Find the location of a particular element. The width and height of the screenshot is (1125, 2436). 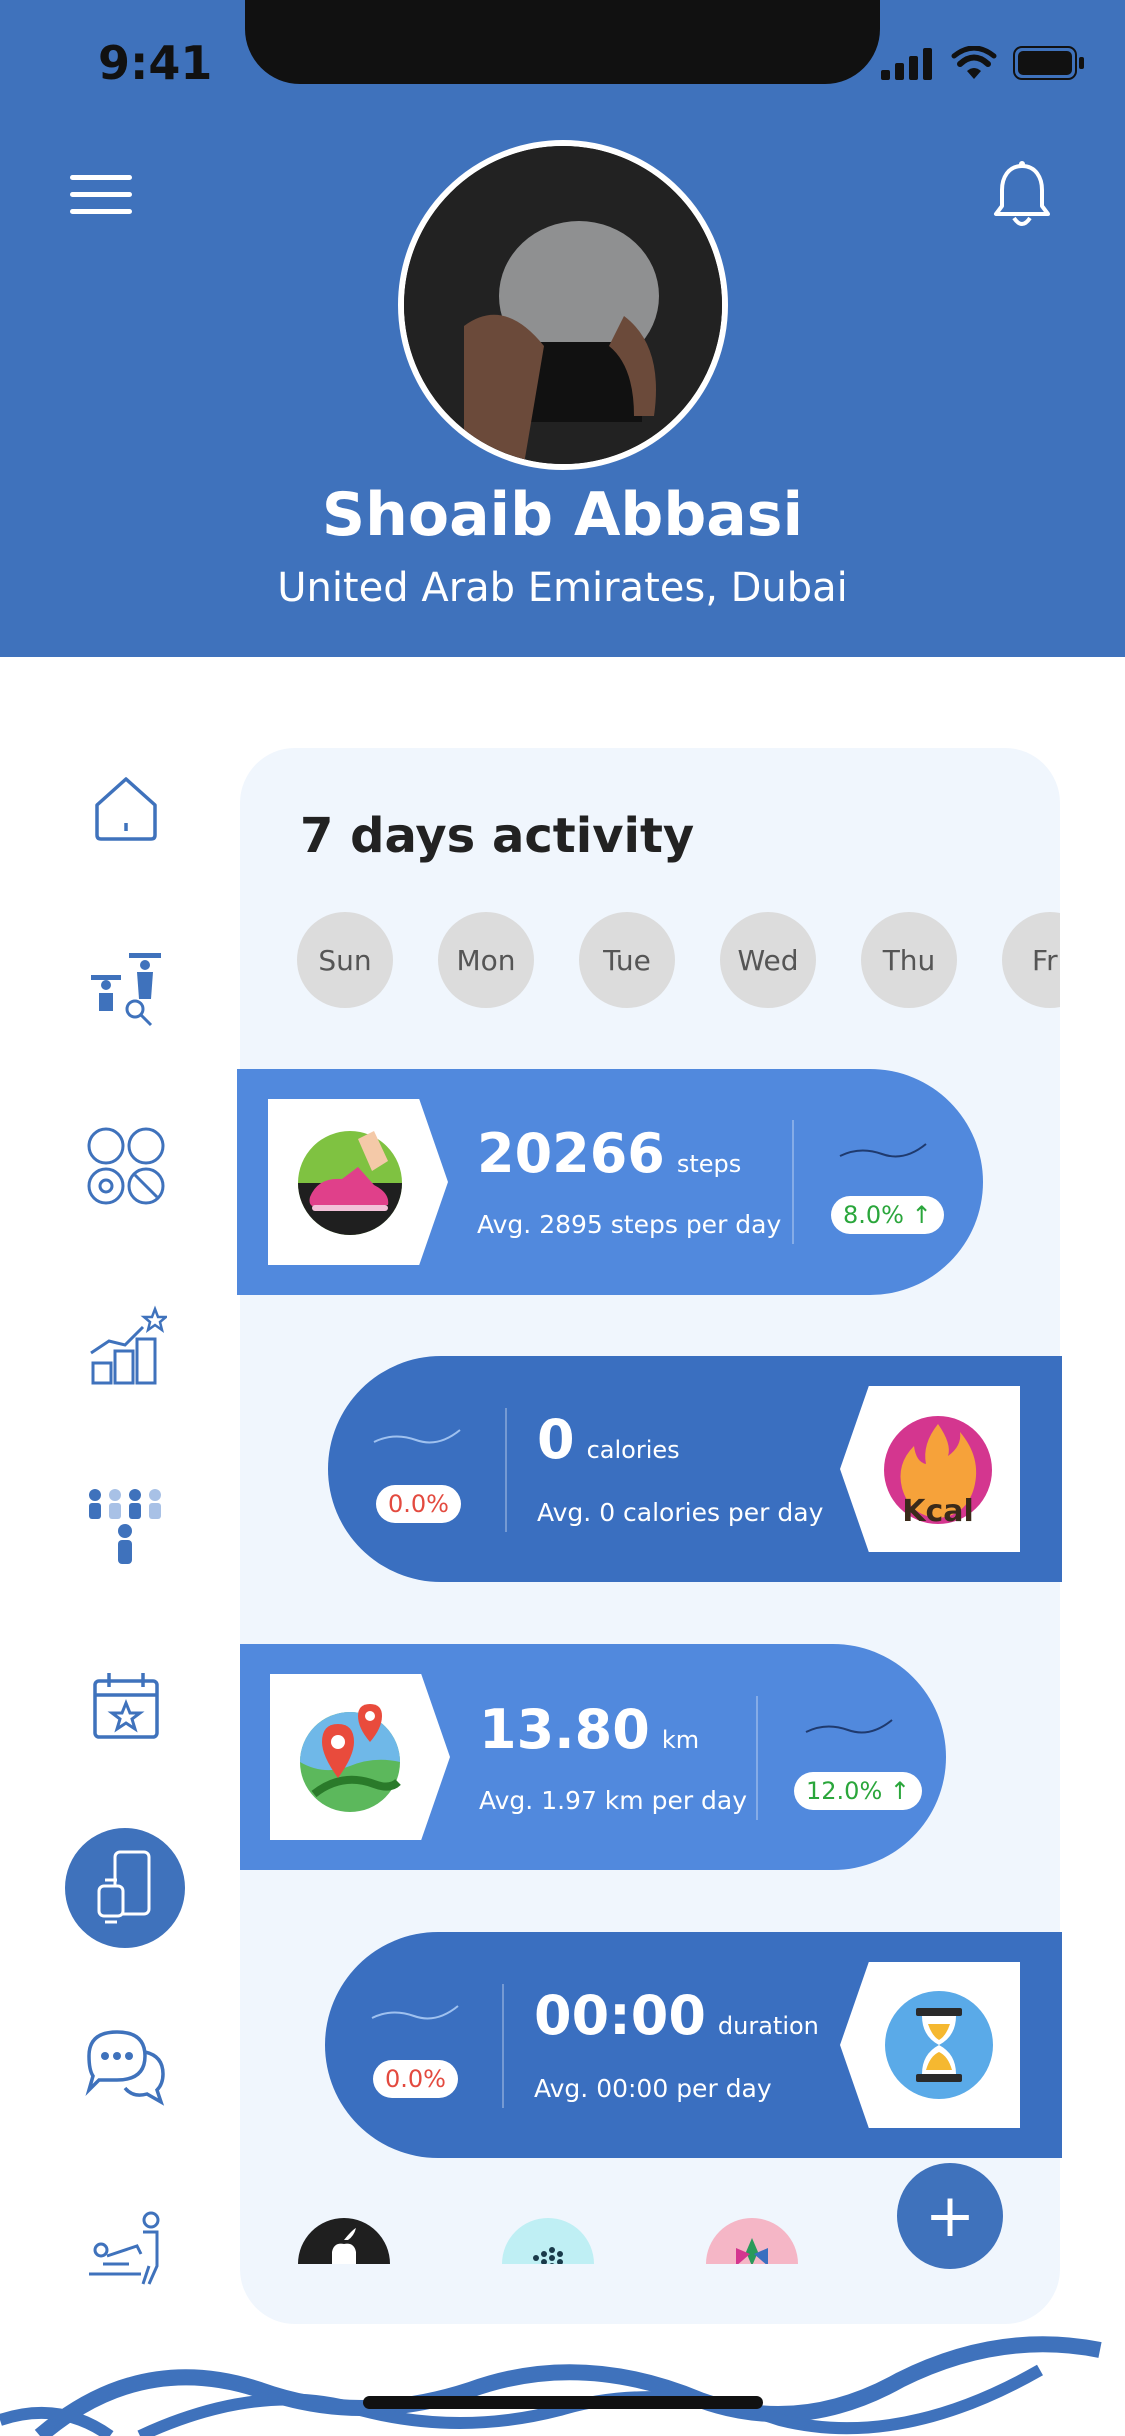

day-chip-mon: Mon is located at coordinates (486, 960).